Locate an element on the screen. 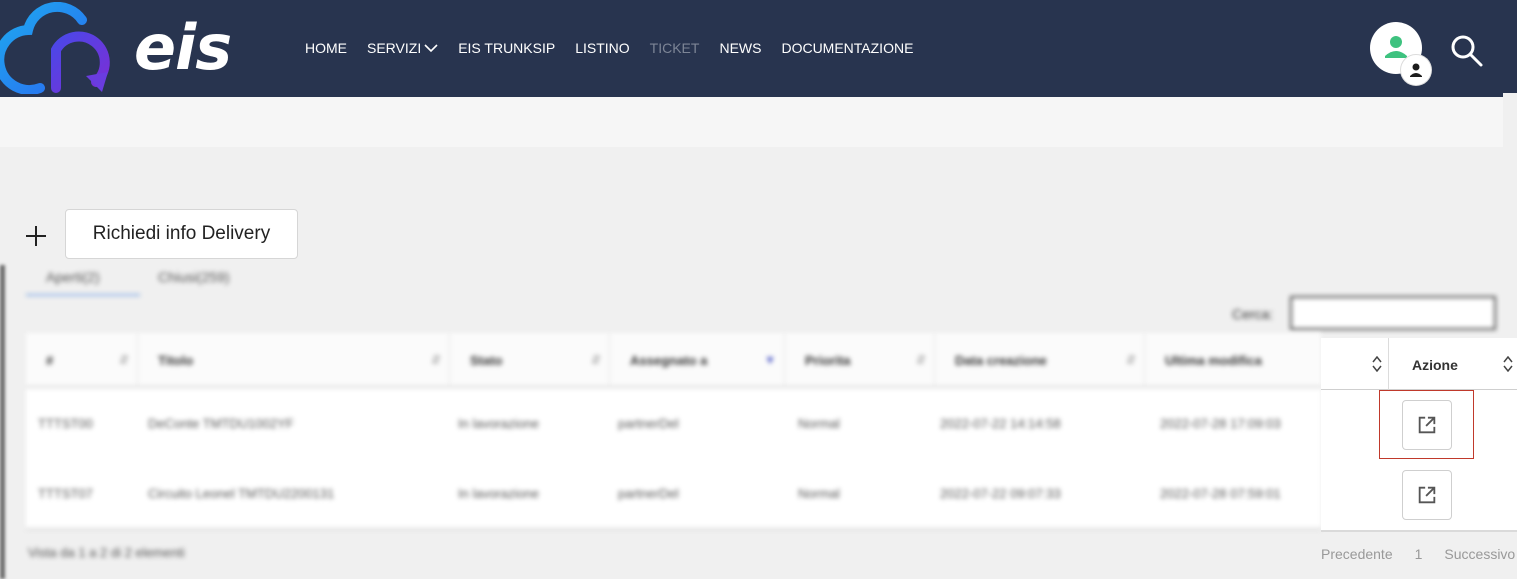 This screenshot has width=1517, height=579. nav-servizi: SERVIZI is located at coordinates (402, 48).